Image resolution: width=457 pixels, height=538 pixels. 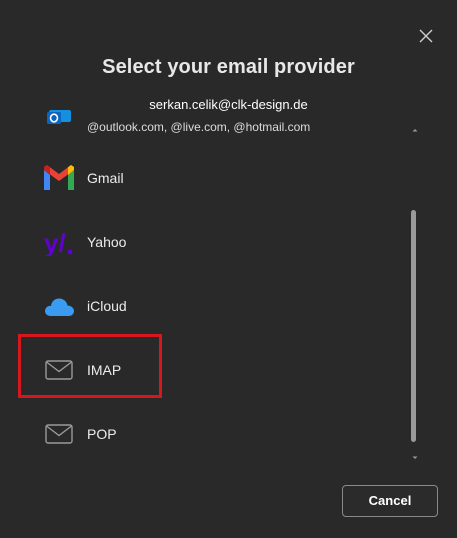 I want to click on provider-gmail: Gmail, so click(x=200, y=178).